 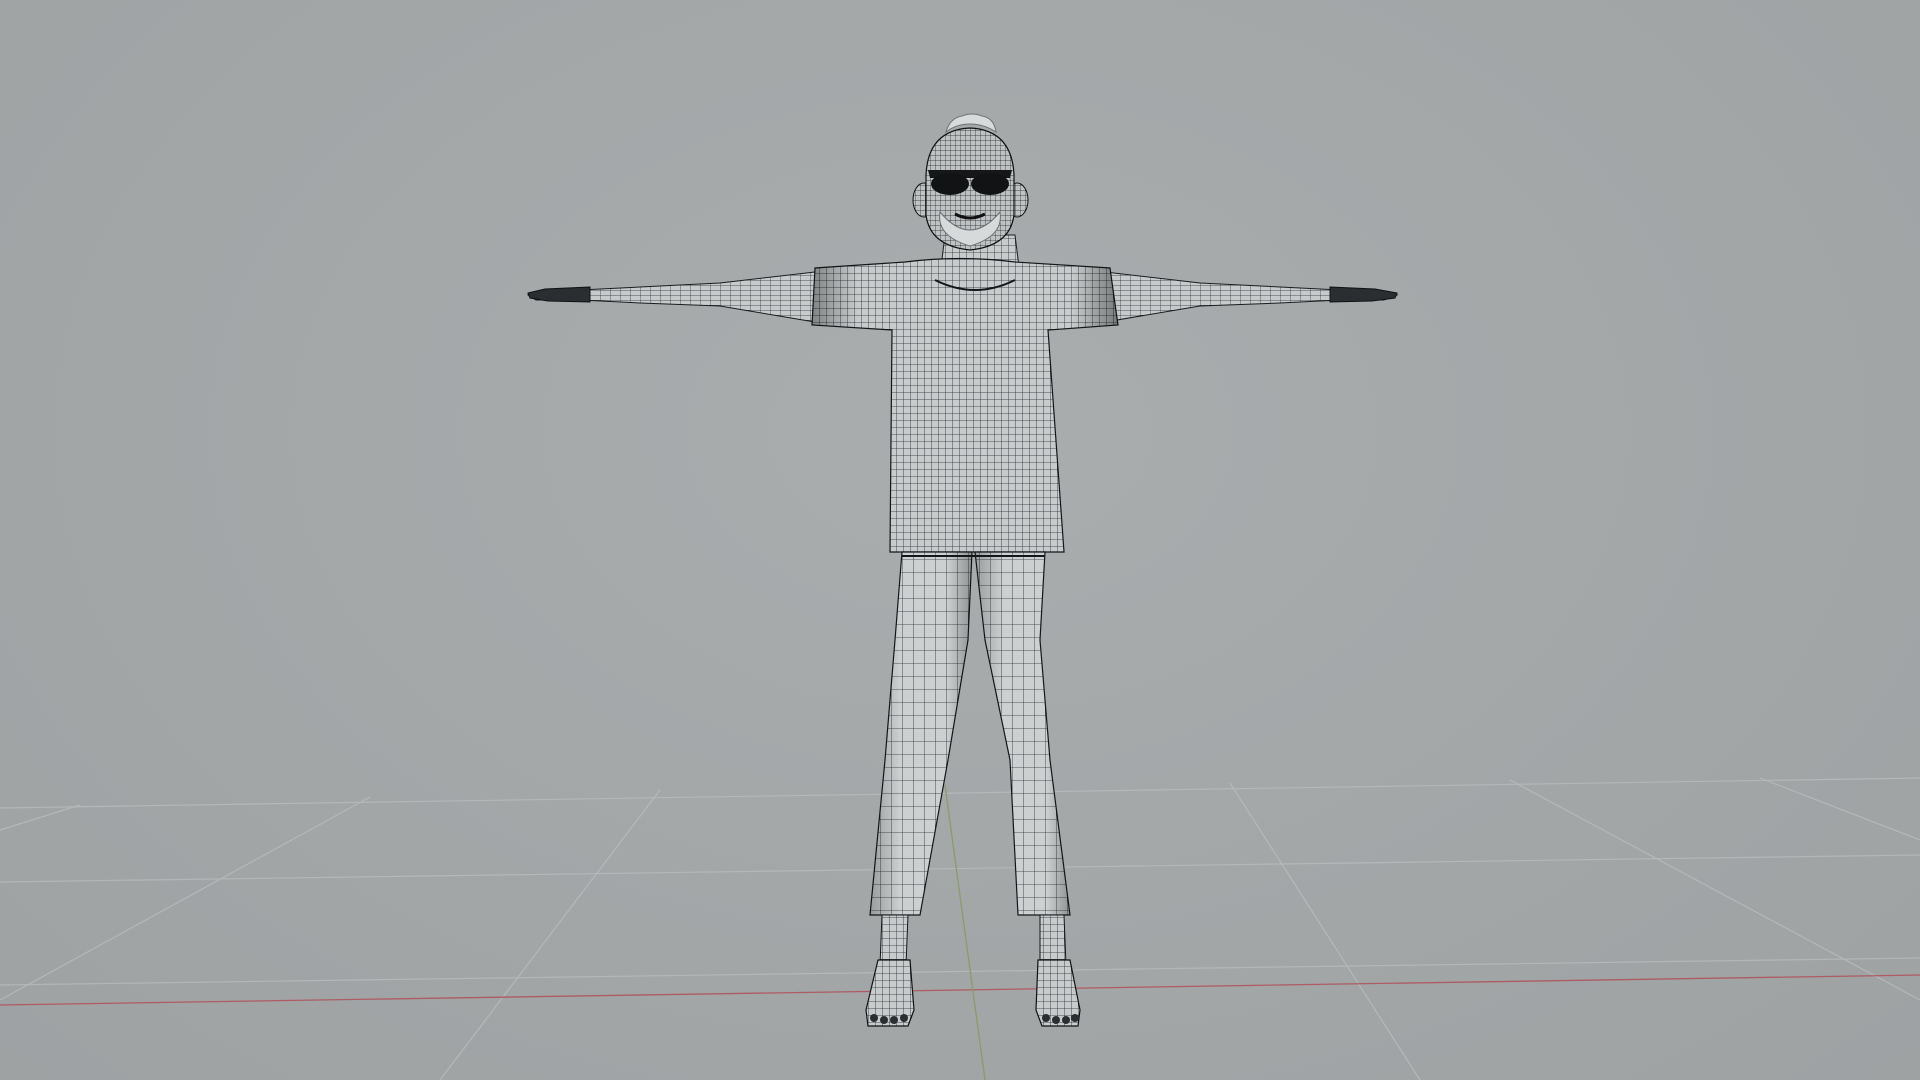 I want to click on x-axis-line, so click(x=960, y=990).